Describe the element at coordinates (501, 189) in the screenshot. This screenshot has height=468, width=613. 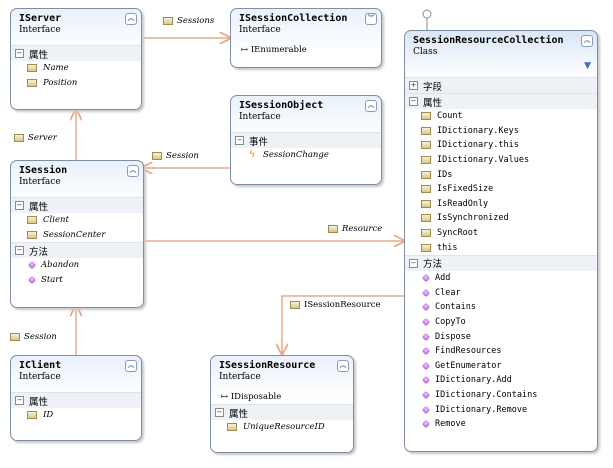
I see `src-property-item: IsFixedSize` at that location.